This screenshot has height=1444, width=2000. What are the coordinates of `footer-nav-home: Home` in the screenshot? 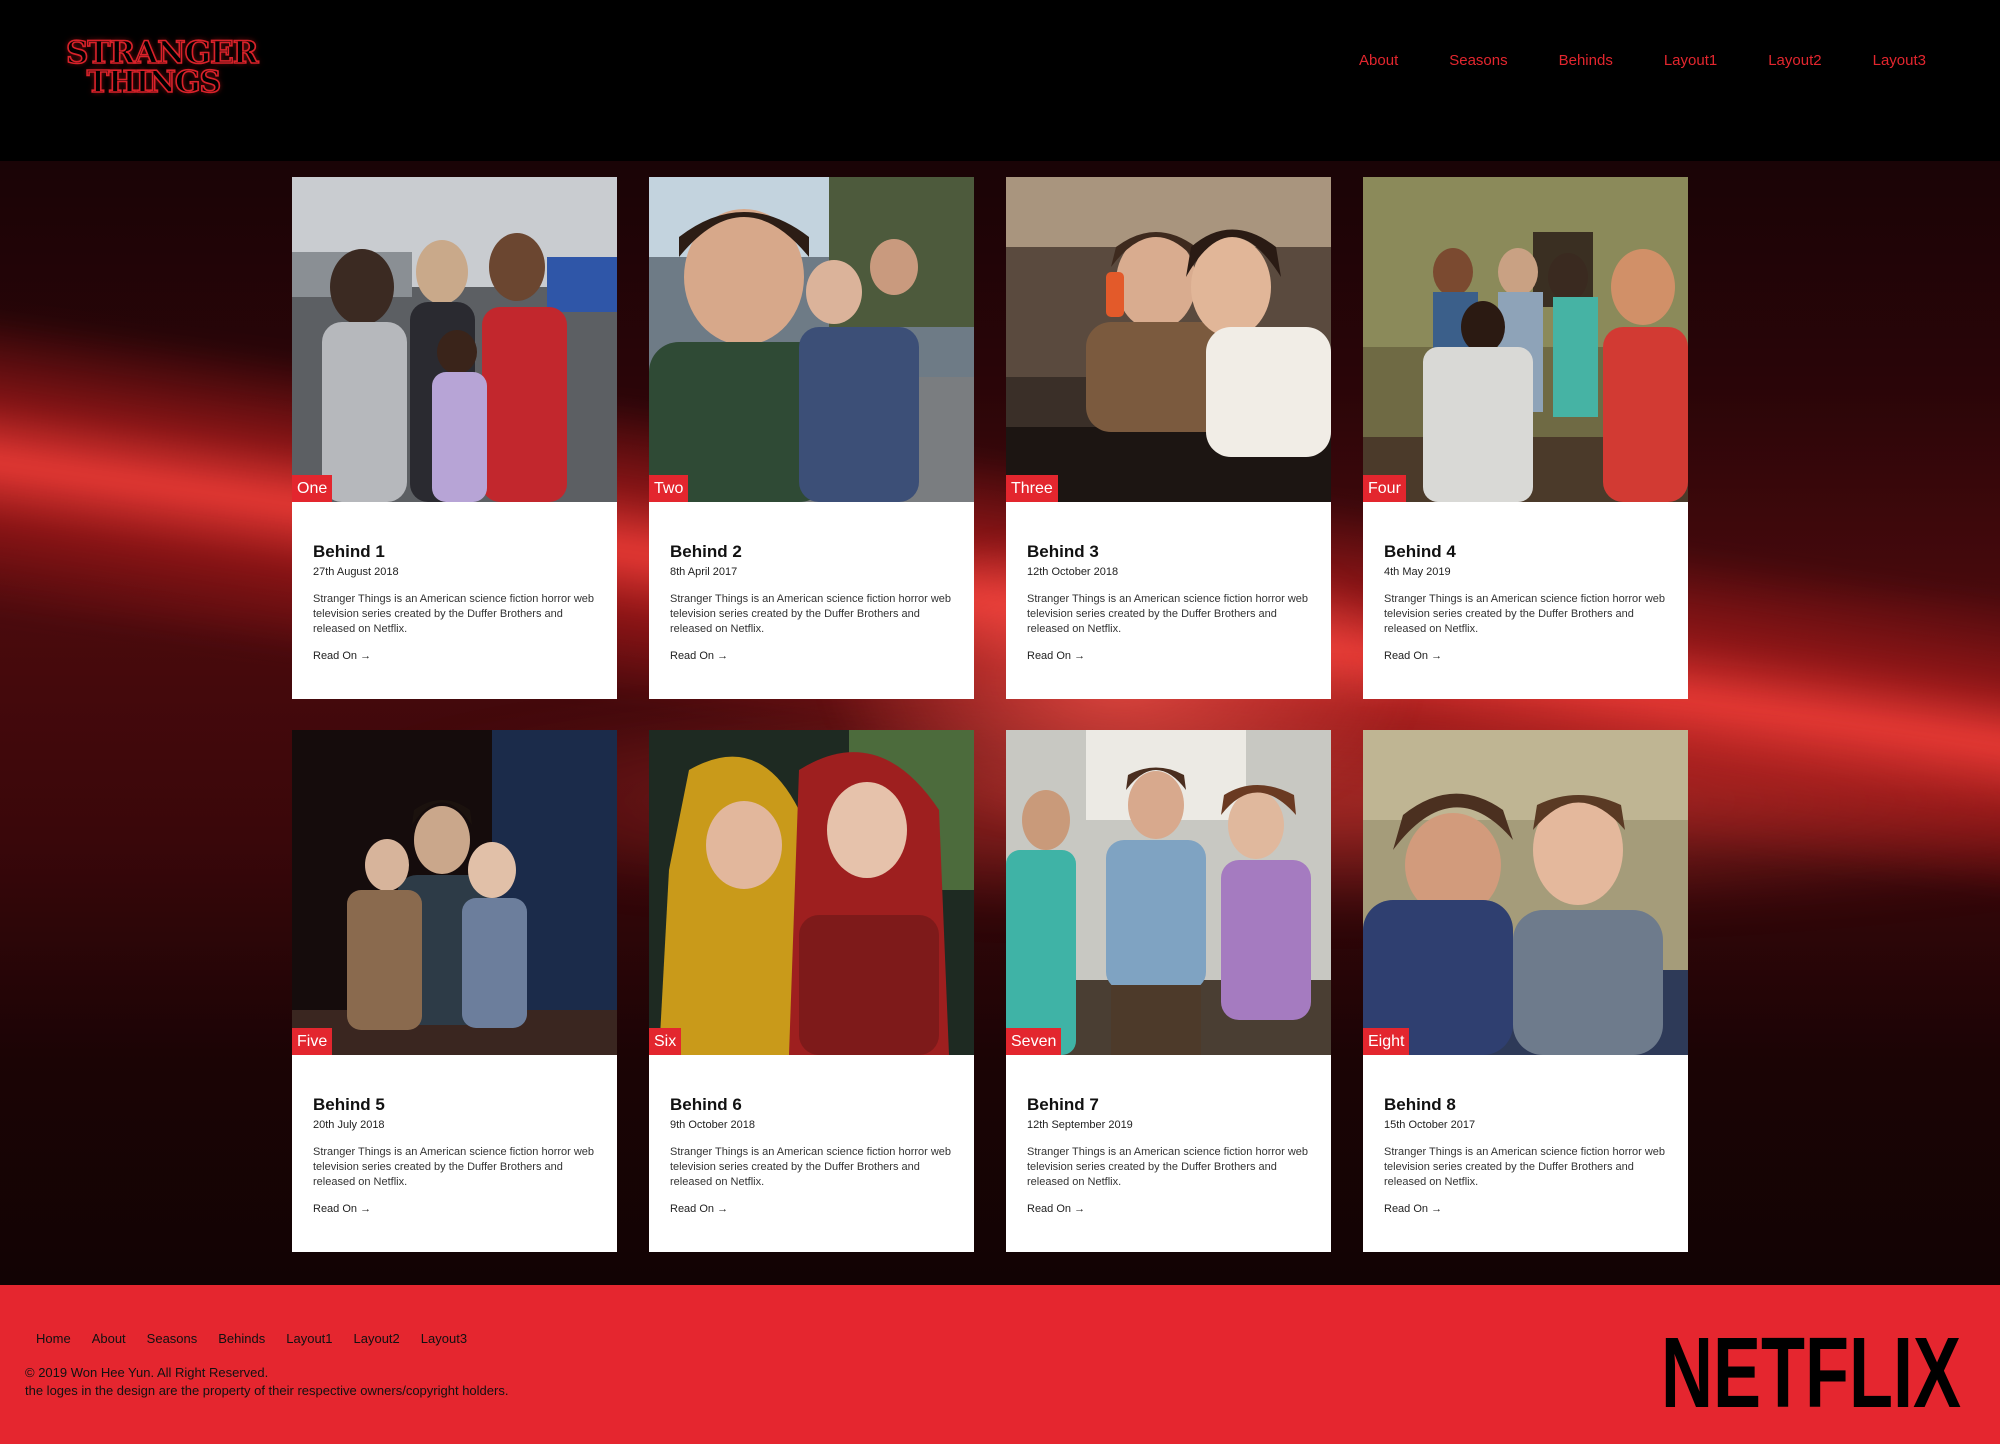 It's located at (53, 1338).